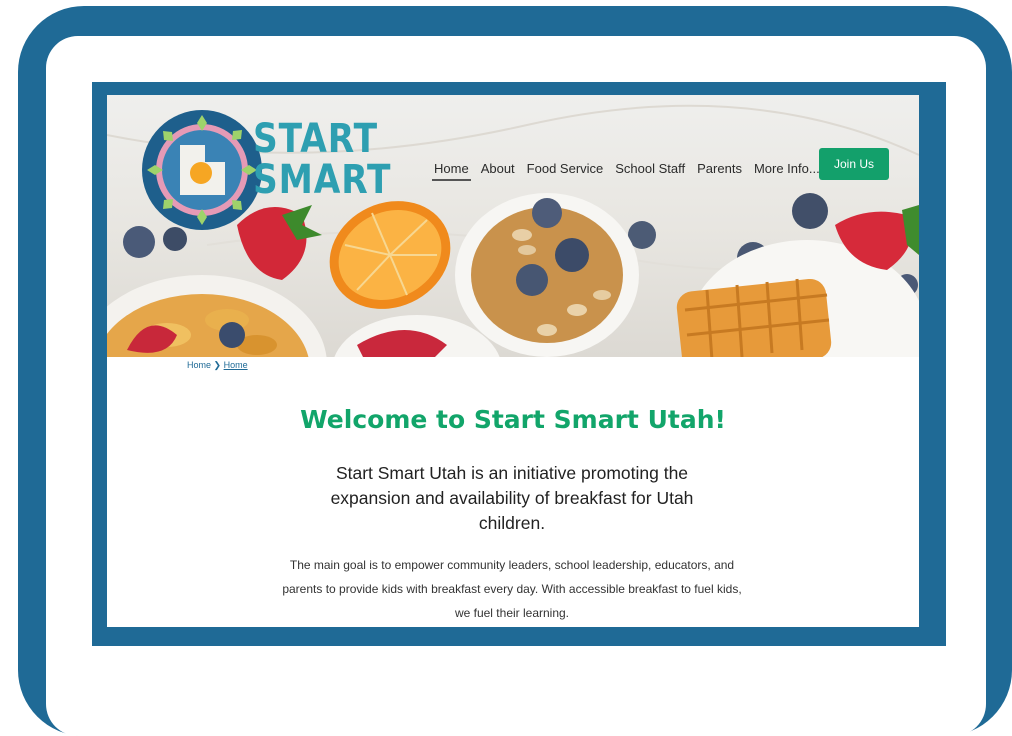 The width and height of the screenshot is (1012, 736). I want to click on logo-line-start: START, so click(315, 139).